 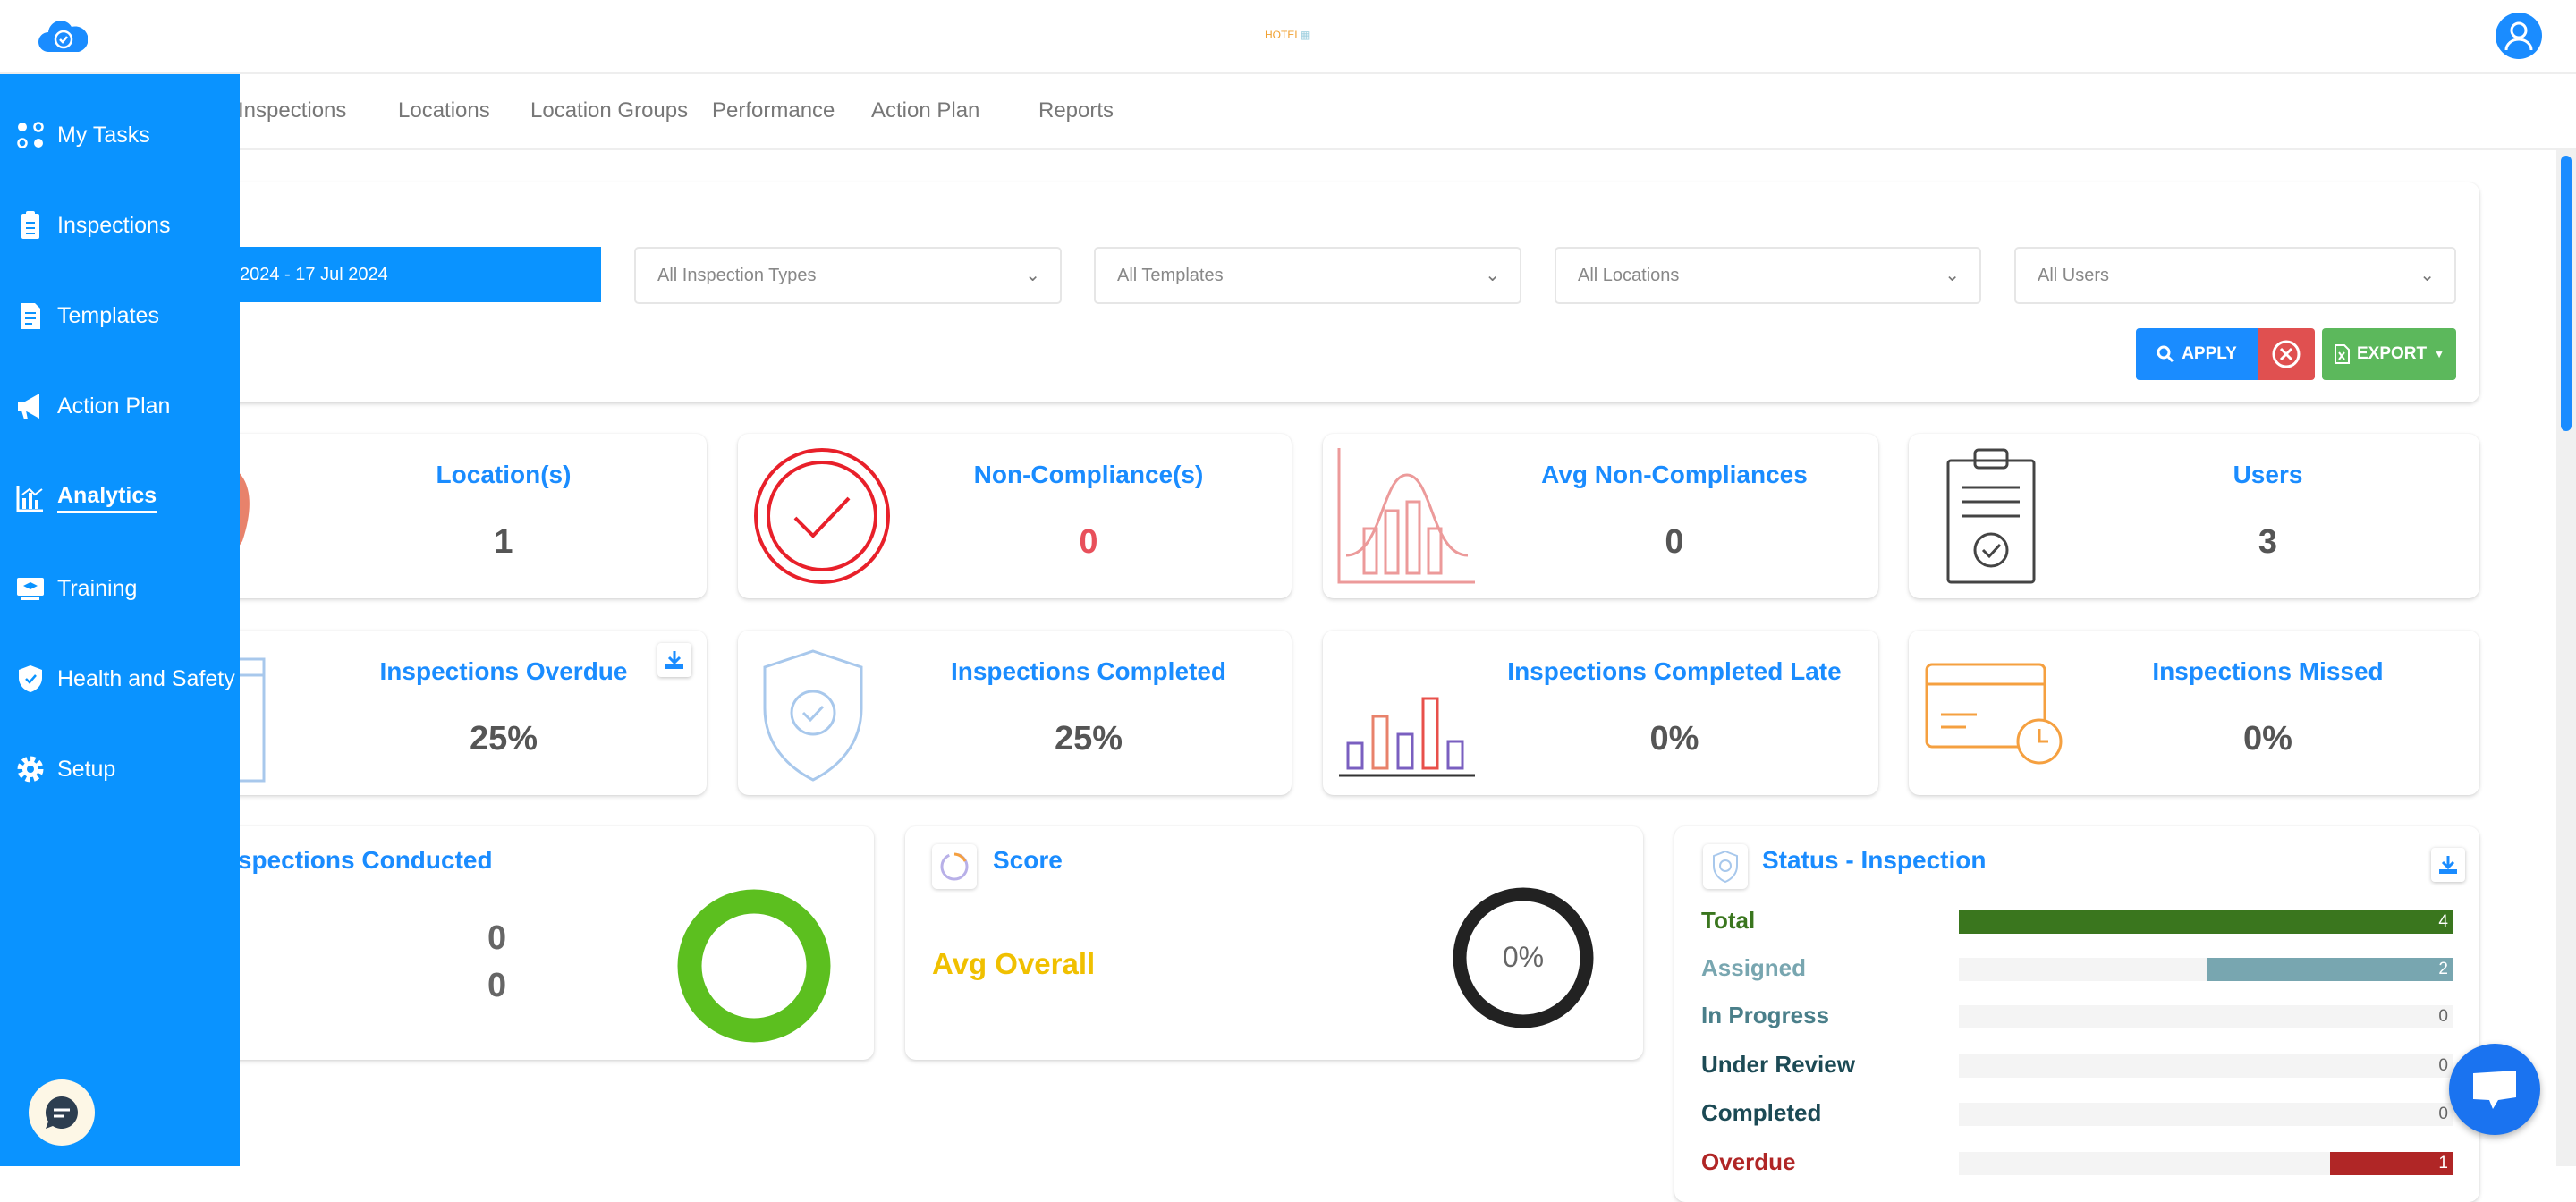 What do you see at coordinates (120, 316) in the screenshot?
I see `sidebar-item-templates: Templates` at bounding box center [120, 316].